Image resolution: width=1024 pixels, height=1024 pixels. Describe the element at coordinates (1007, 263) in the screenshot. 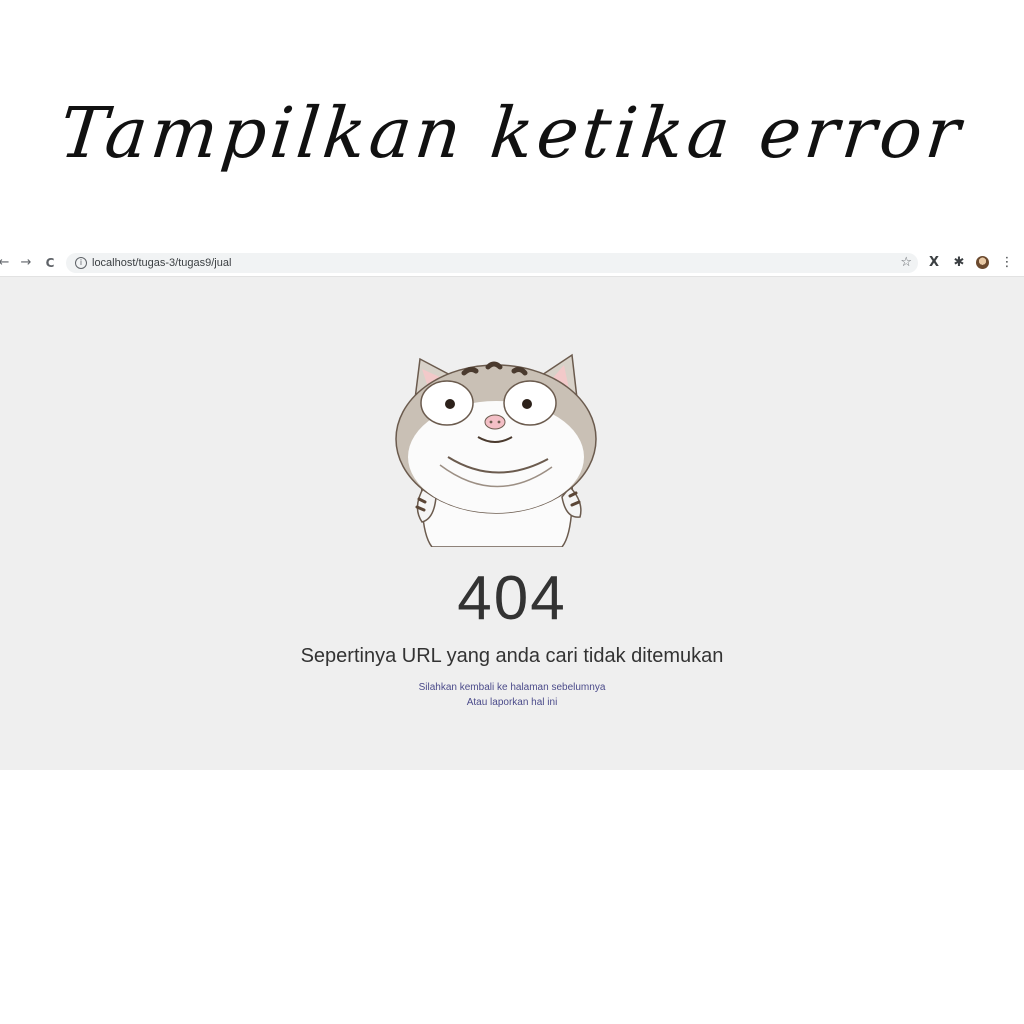

I see `browser-menu-icon: ⋮` at that location.